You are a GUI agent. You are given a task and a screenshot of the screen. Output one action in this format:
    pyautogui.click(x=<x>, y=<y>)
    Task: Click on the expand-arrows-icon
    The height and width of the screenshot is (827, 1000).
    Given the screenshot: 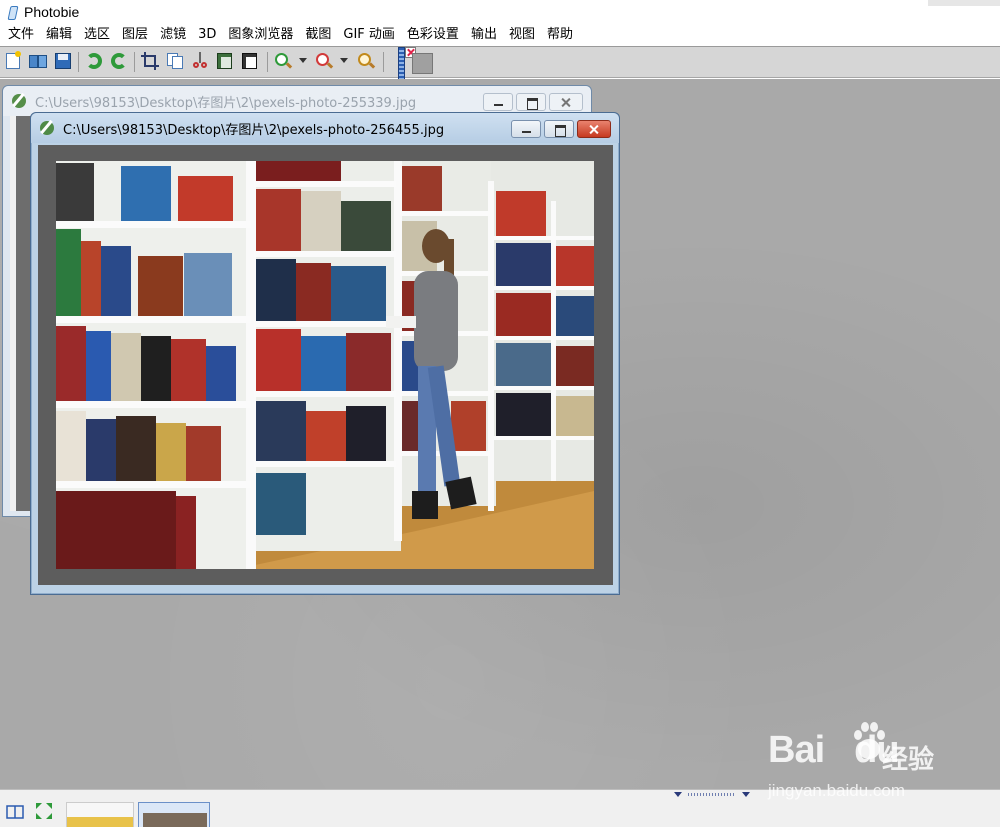 What is the action you would take?
    pyautogui.click(x=44, y=811)
    